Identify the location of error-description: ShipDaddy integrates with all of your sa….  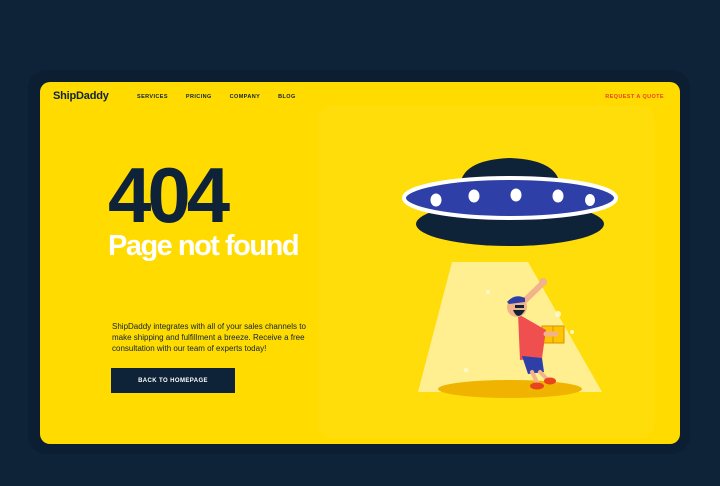
(209, 337).